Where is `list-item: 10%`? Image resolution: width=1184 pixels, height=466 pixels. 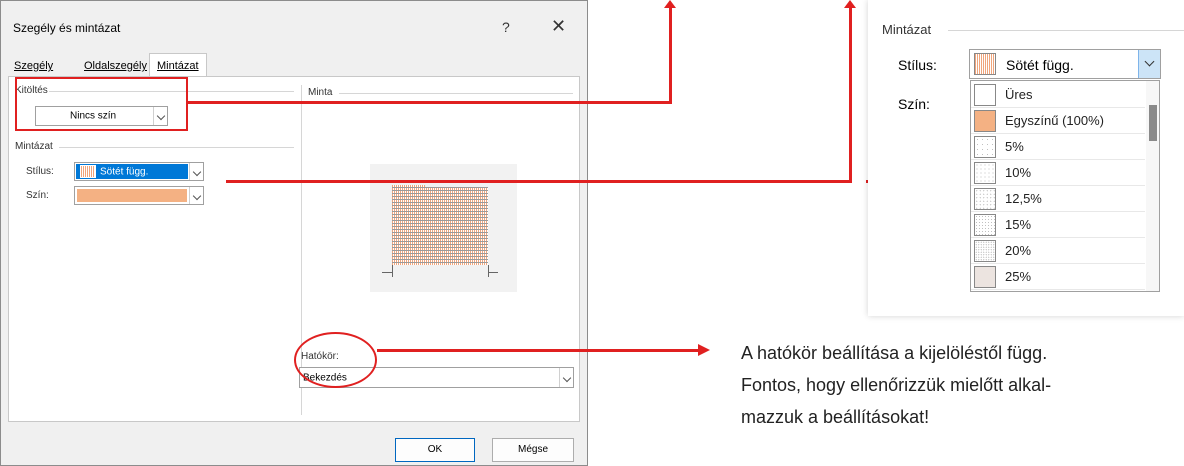
list-item: 10% is located at coordinates (1058, 173).